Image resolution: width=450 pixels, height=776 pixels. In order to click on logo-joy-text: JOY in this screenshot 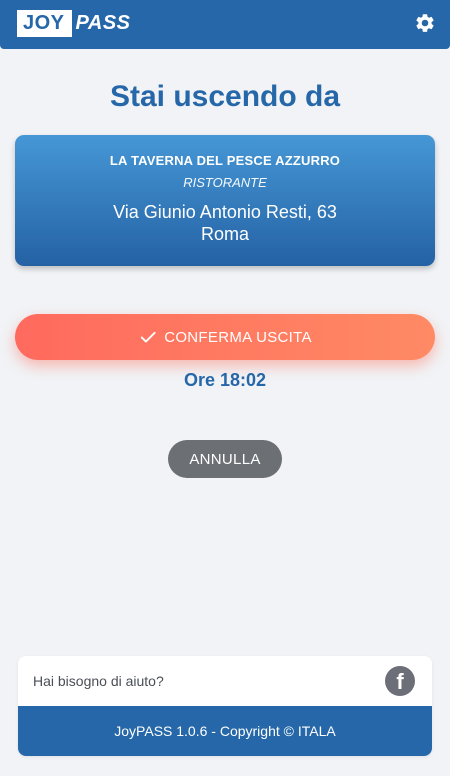, I will do `click(44, 23)`.